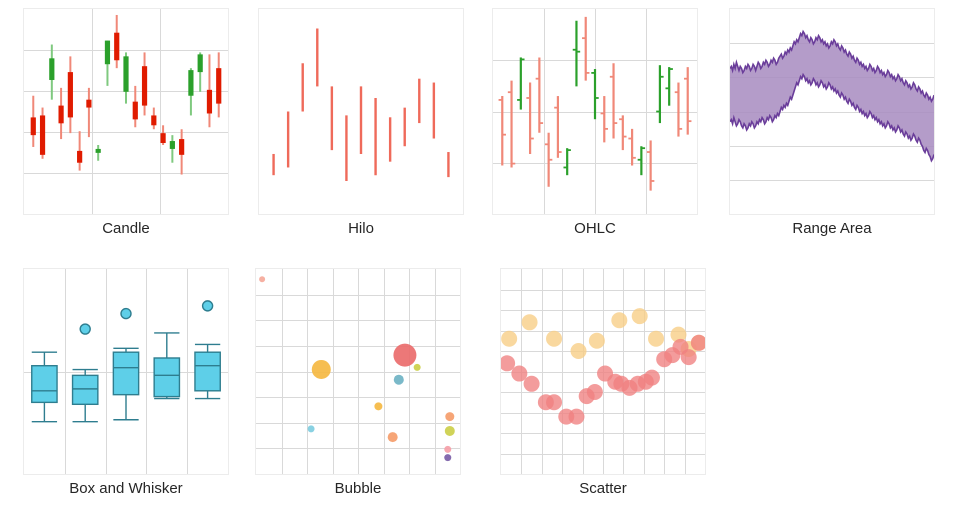  I want to click on chart-card-range-area: Range Area, so click(832, 123).